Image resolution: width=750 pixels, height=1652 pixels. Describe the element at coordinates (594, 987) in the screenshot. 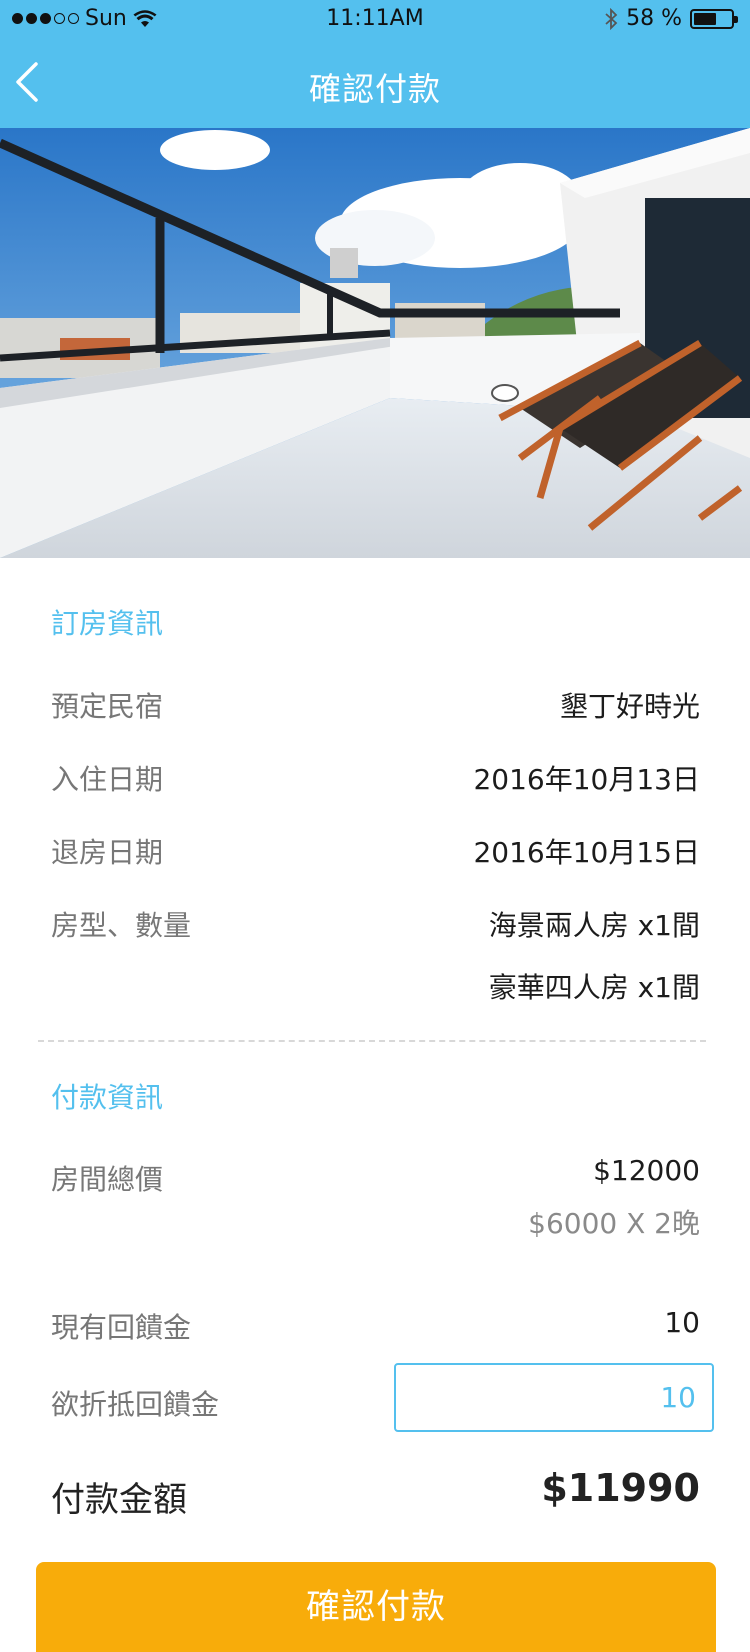

I see `room-type-value-2: 豪華四人房 x1間` at that location.